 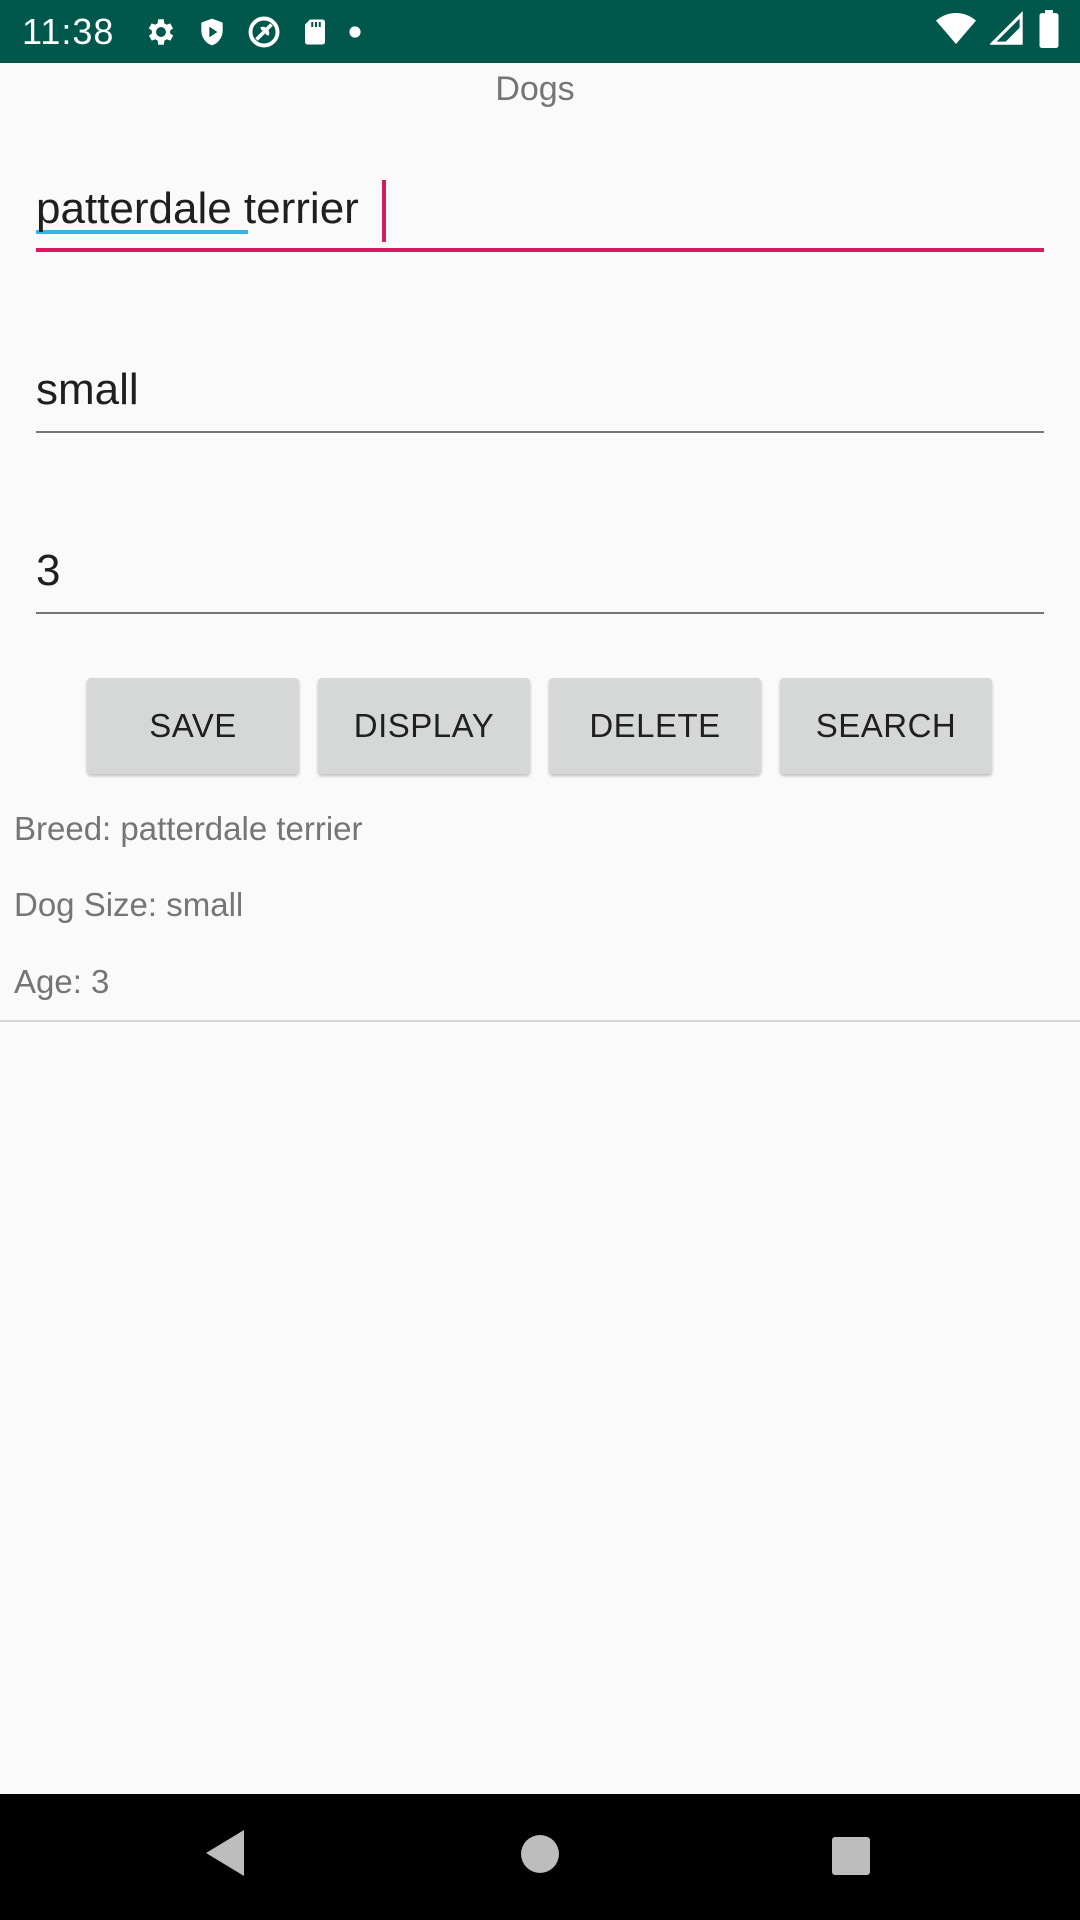 I want to click on sd-card-icon, so click(x=315, y=32).